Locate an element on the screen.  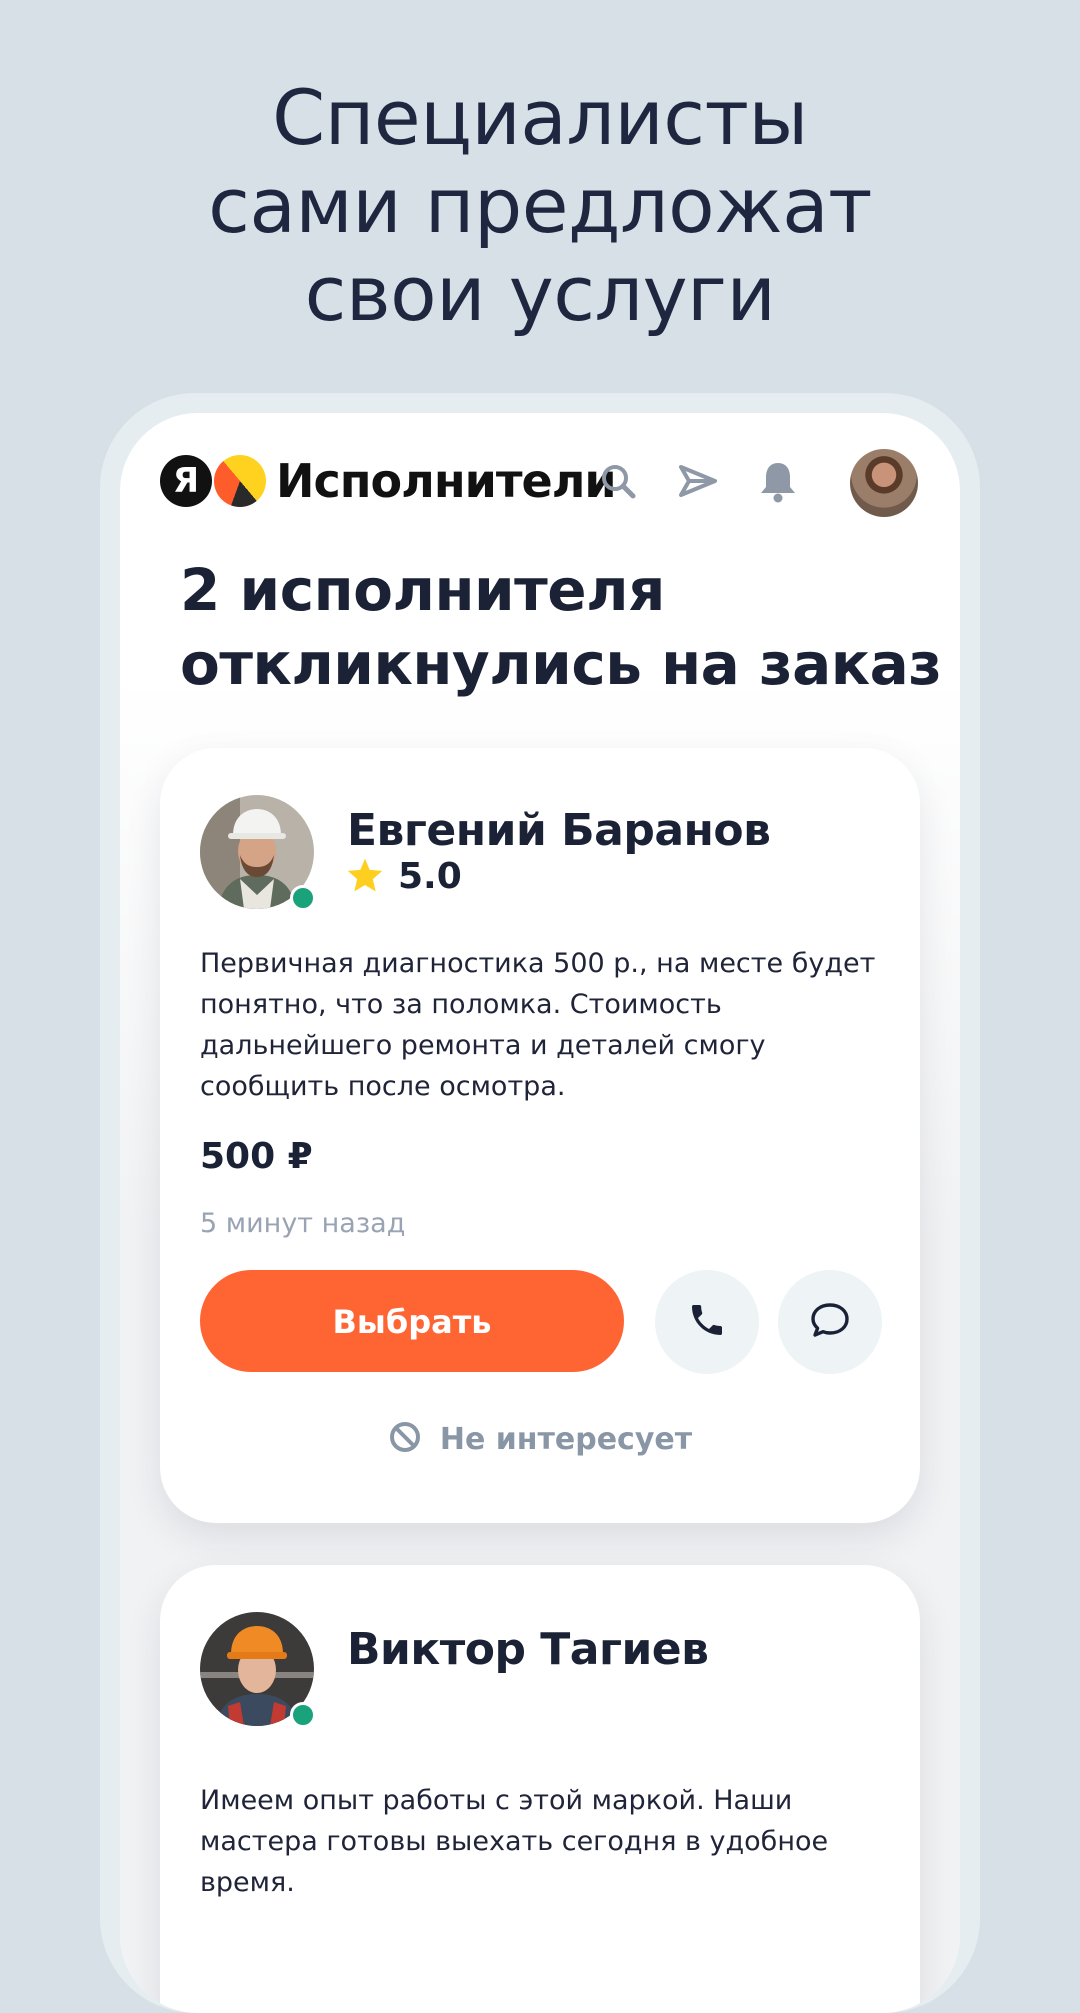
promo-headline-line: сами предложат is located at coordinates (540, 205).